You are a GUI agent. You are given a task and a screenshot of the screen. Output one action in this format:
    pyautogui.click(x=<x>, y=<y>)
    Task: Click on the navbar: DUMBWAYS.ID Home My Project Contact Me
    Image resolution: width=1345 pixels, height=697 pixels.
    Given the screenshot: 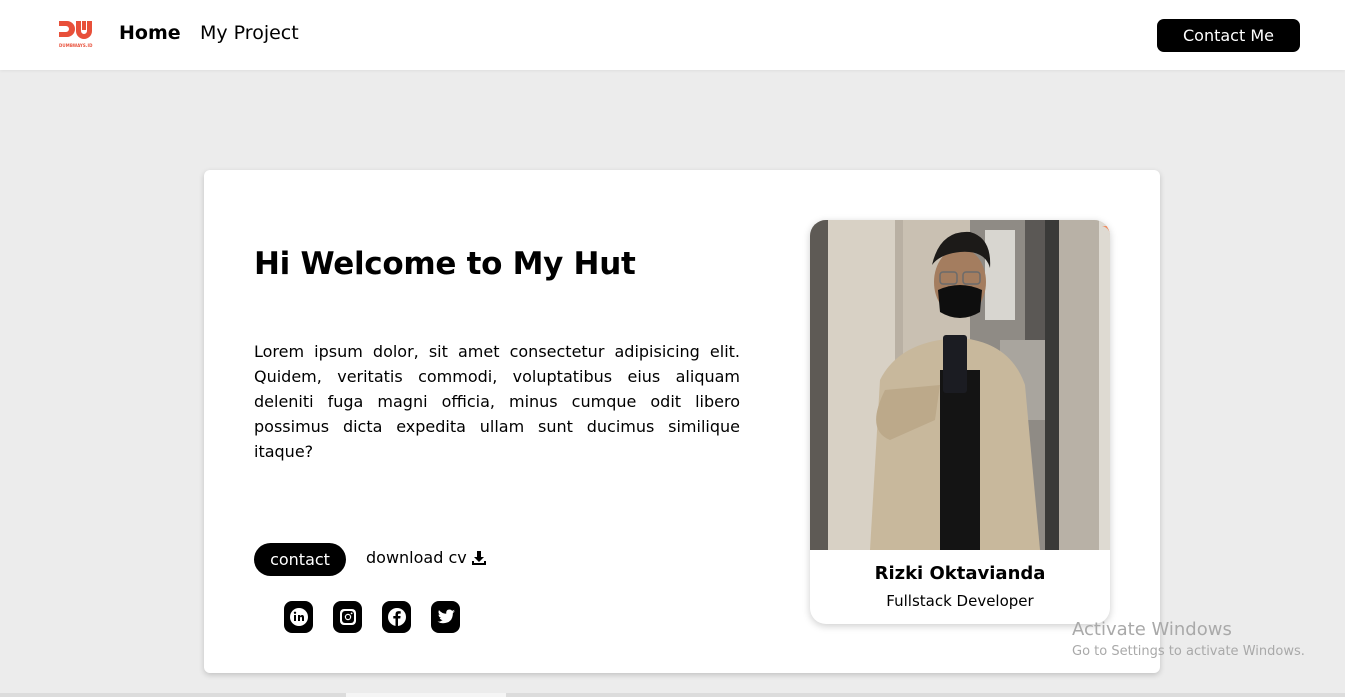 What is the action you would take?
    pyautogui.click(x=672, y=35)
    